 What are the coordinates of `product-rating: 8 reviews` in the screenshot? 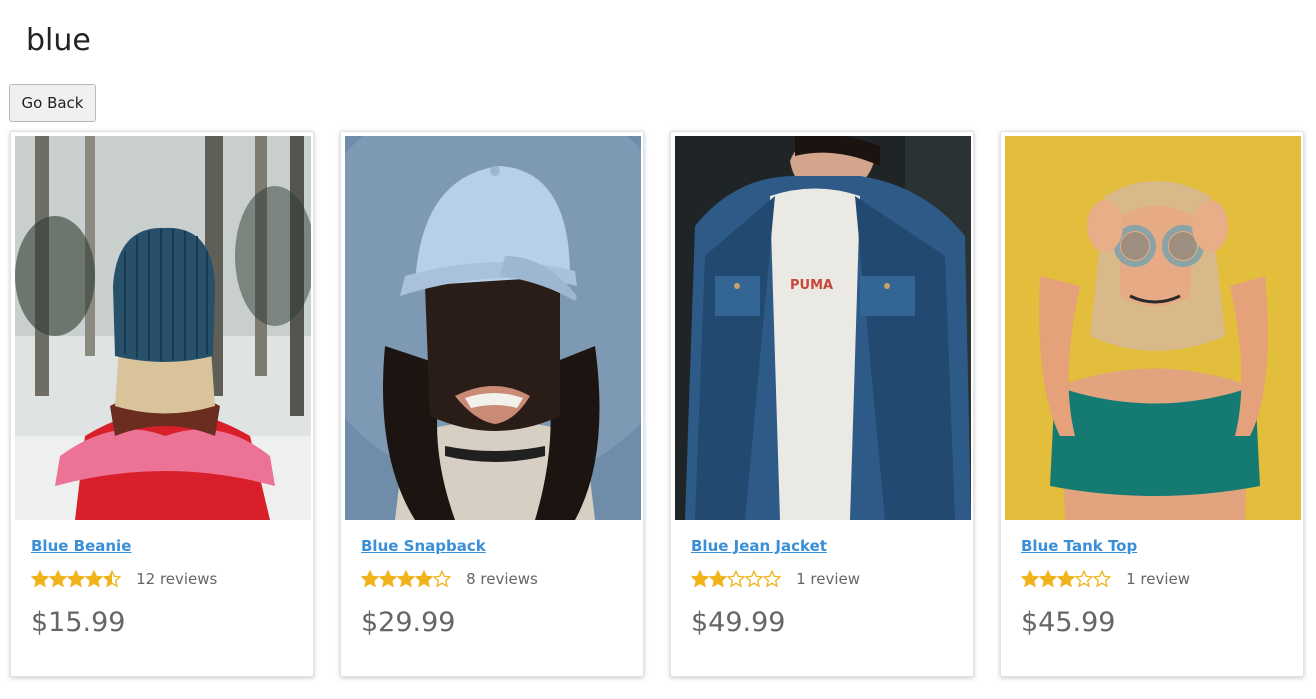 It's located at (449, 579).